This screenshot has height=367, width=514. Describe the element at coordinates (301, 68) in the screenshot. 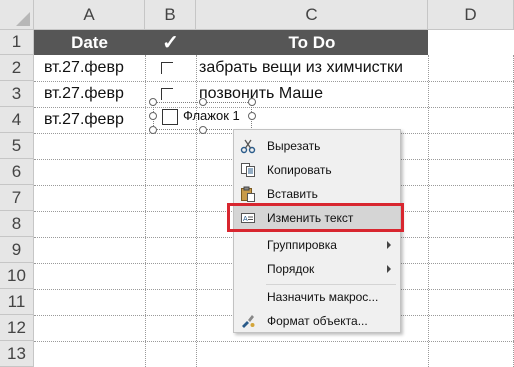

I see `cell-todo-row2: забрать вещи из химчистки` at that location.